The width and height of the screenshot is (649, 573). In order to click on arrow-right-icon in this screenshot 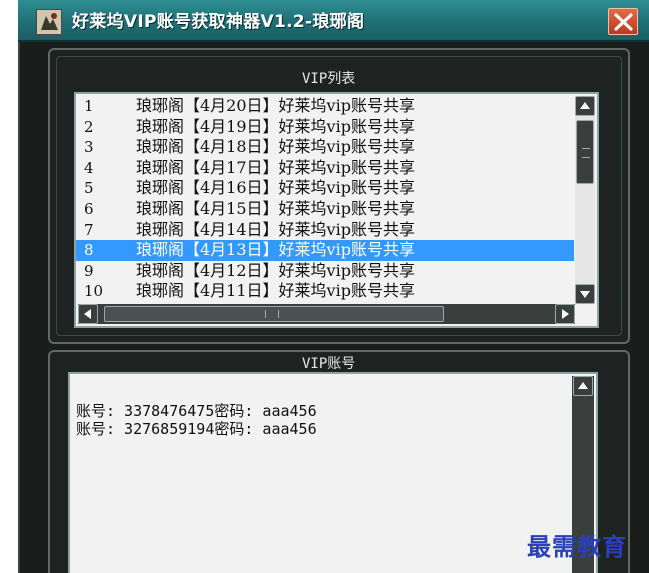, I will do `click(565, 314)`.